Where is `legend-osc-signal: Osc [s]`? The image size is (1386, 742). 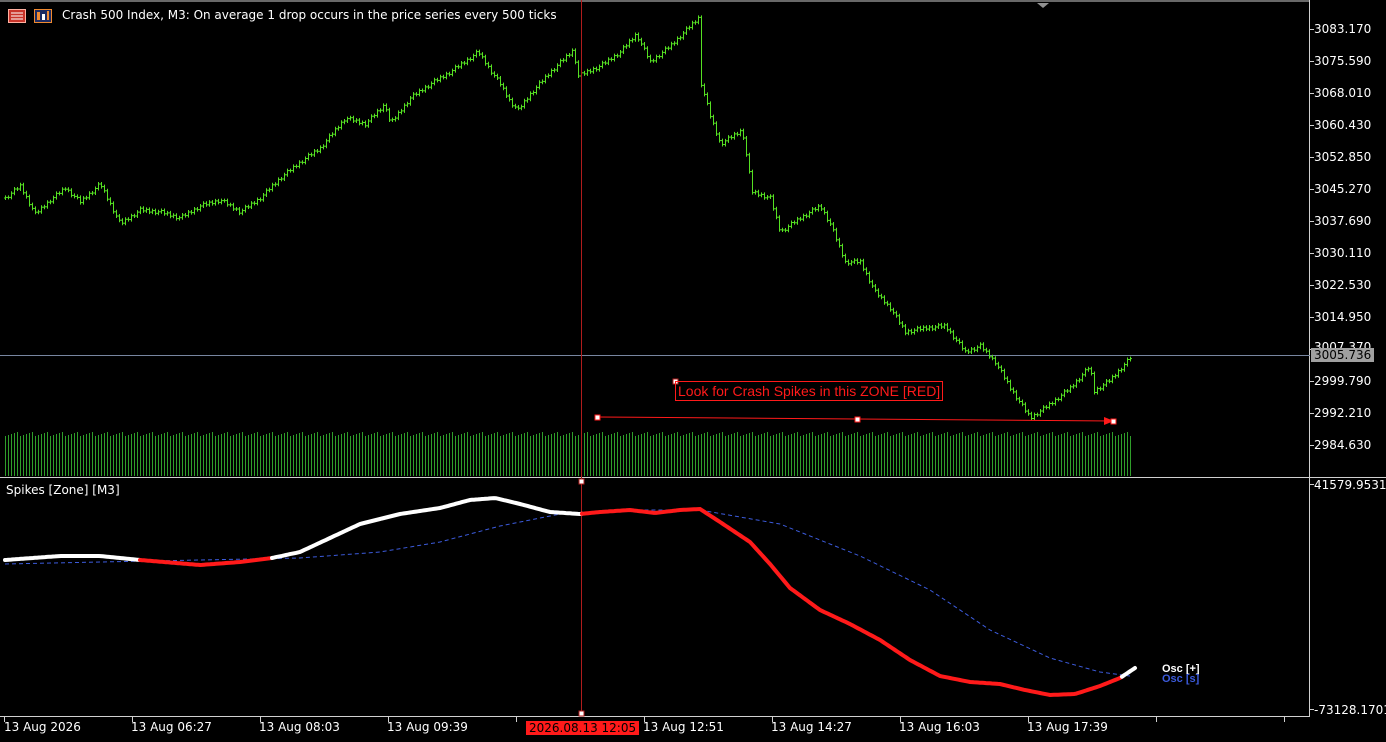
legend-osc-signal: Osc [s] is located at coordinates (1181, 679).